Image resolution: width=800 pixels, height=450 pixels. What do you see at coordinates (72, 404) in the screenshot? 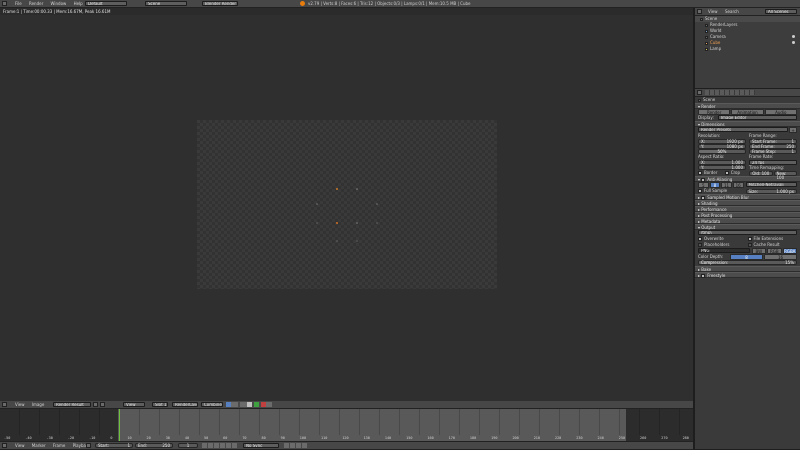
I see `image-select: Render Result` at bounding box center [72, 404].